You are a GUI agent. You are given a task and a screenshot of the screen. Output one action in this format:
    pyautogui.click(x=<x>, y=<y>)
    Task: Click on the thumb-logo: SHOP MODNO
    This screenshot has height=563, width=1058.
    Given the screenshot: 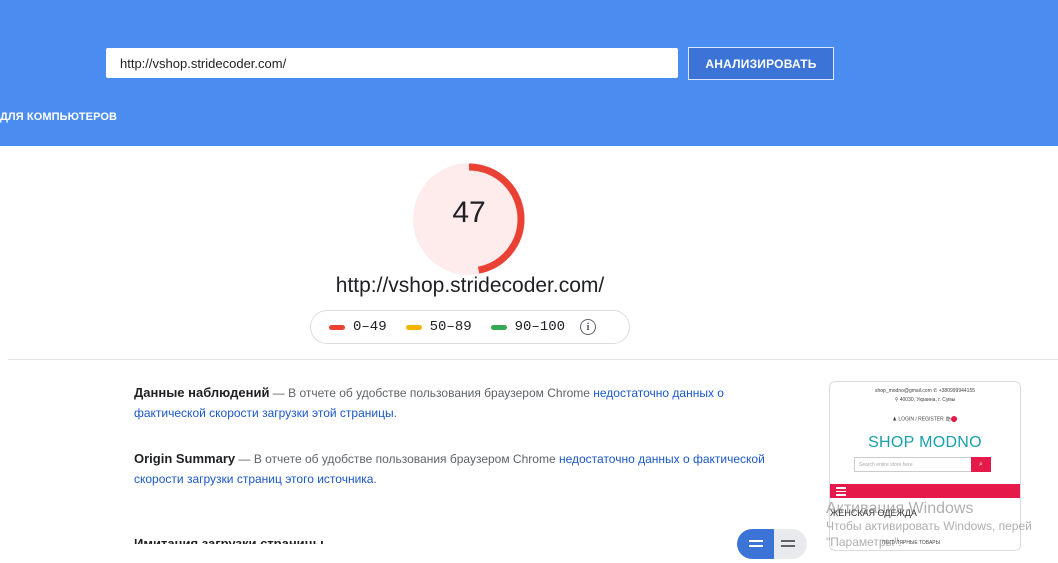 What is the action you would take?
    pyautogui.click(x=925, y=442)
    